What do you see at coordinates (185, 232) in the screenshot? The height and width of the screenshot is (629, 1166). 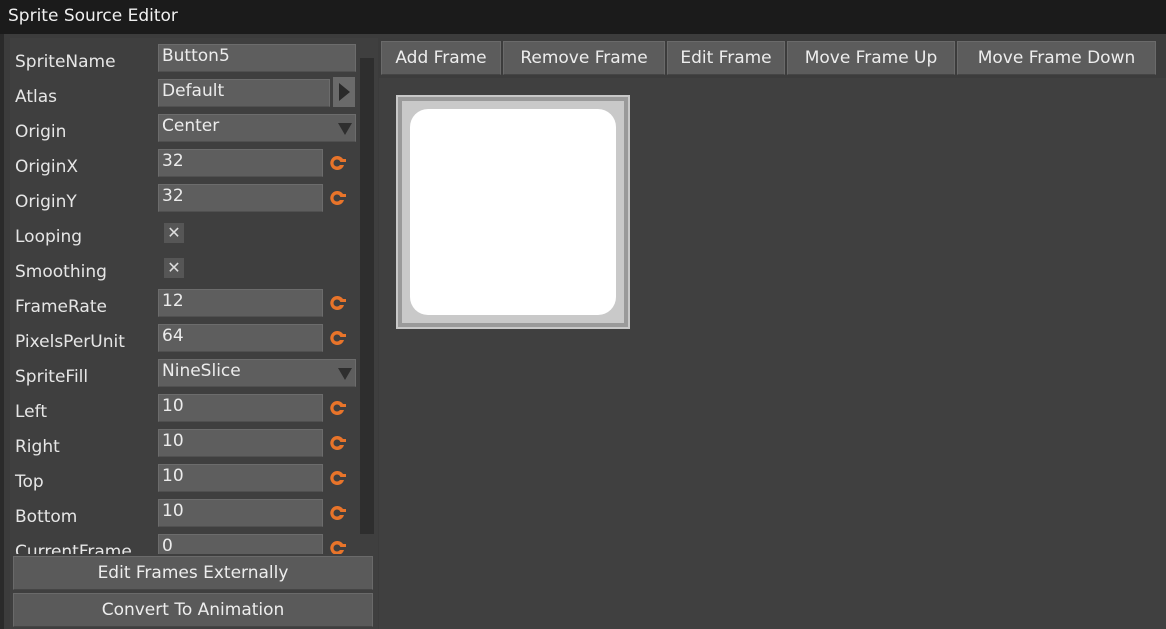 I see `property-row-looping: Looping ✕` at bounding box center [185, 232].